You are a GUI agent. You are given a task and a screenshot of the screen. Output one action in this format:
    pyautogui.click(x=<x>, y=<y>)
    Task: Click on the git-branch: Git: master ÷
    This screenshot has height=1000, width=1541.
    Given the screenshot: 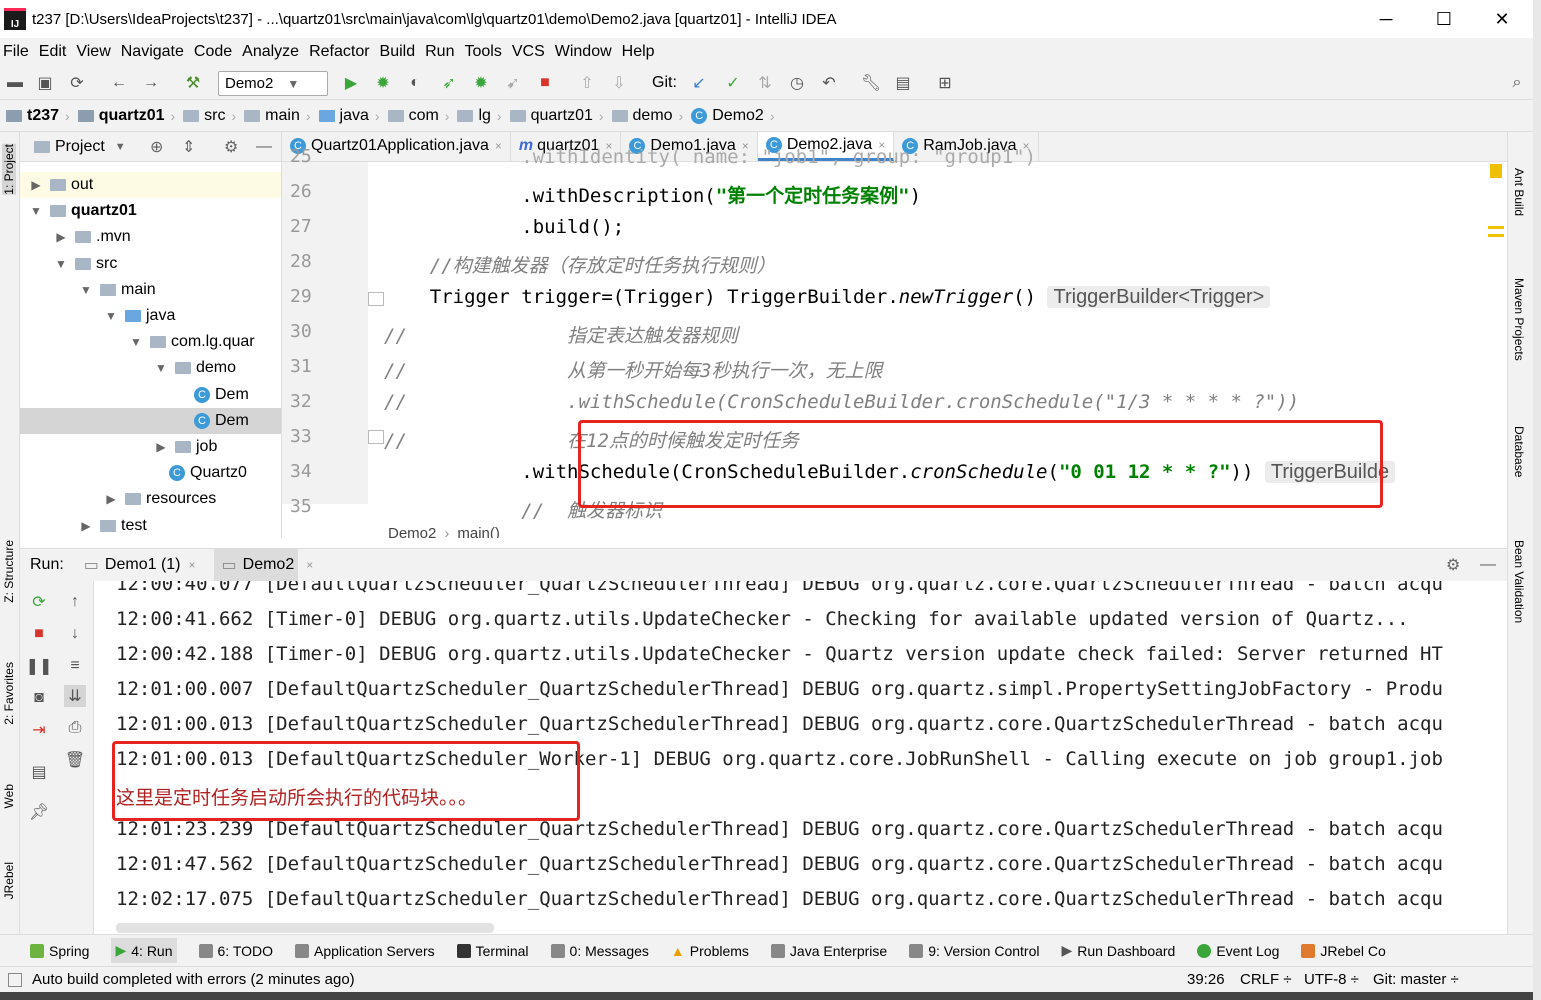 What is the action you would take?
    pyautogui.click(x=1416, y=979)
    